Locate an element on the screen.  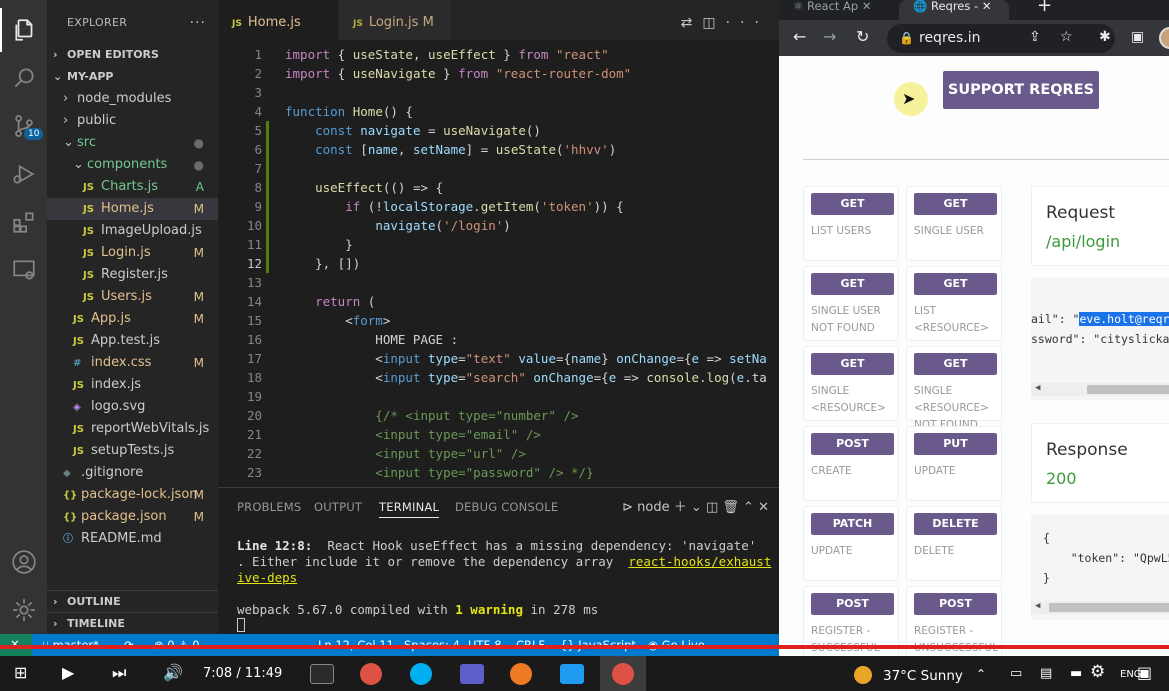
file-tree-item: ◈ logo.svg is located at coordinates (132, 407).